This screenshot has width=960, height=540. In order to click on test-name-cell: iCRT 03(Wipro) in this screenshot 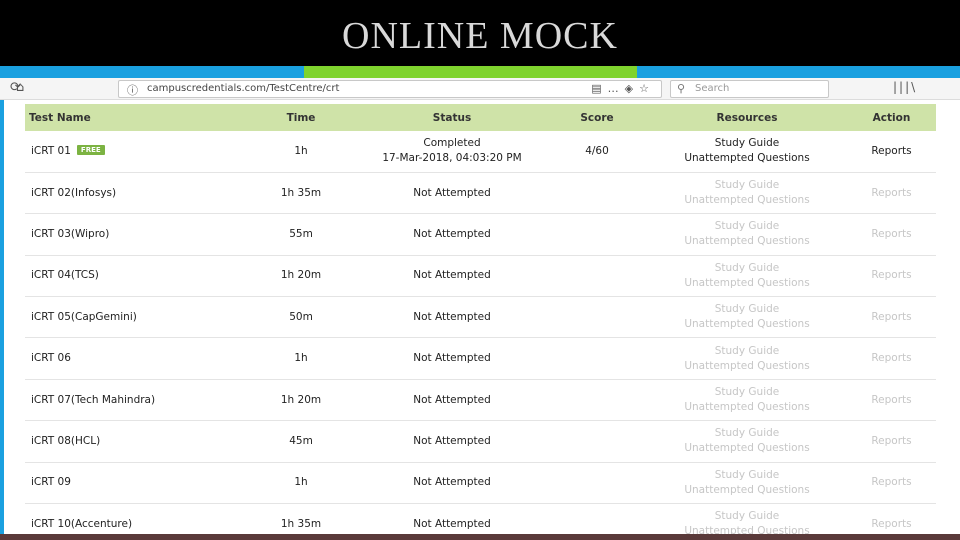, I will do `click(135, 234)`.